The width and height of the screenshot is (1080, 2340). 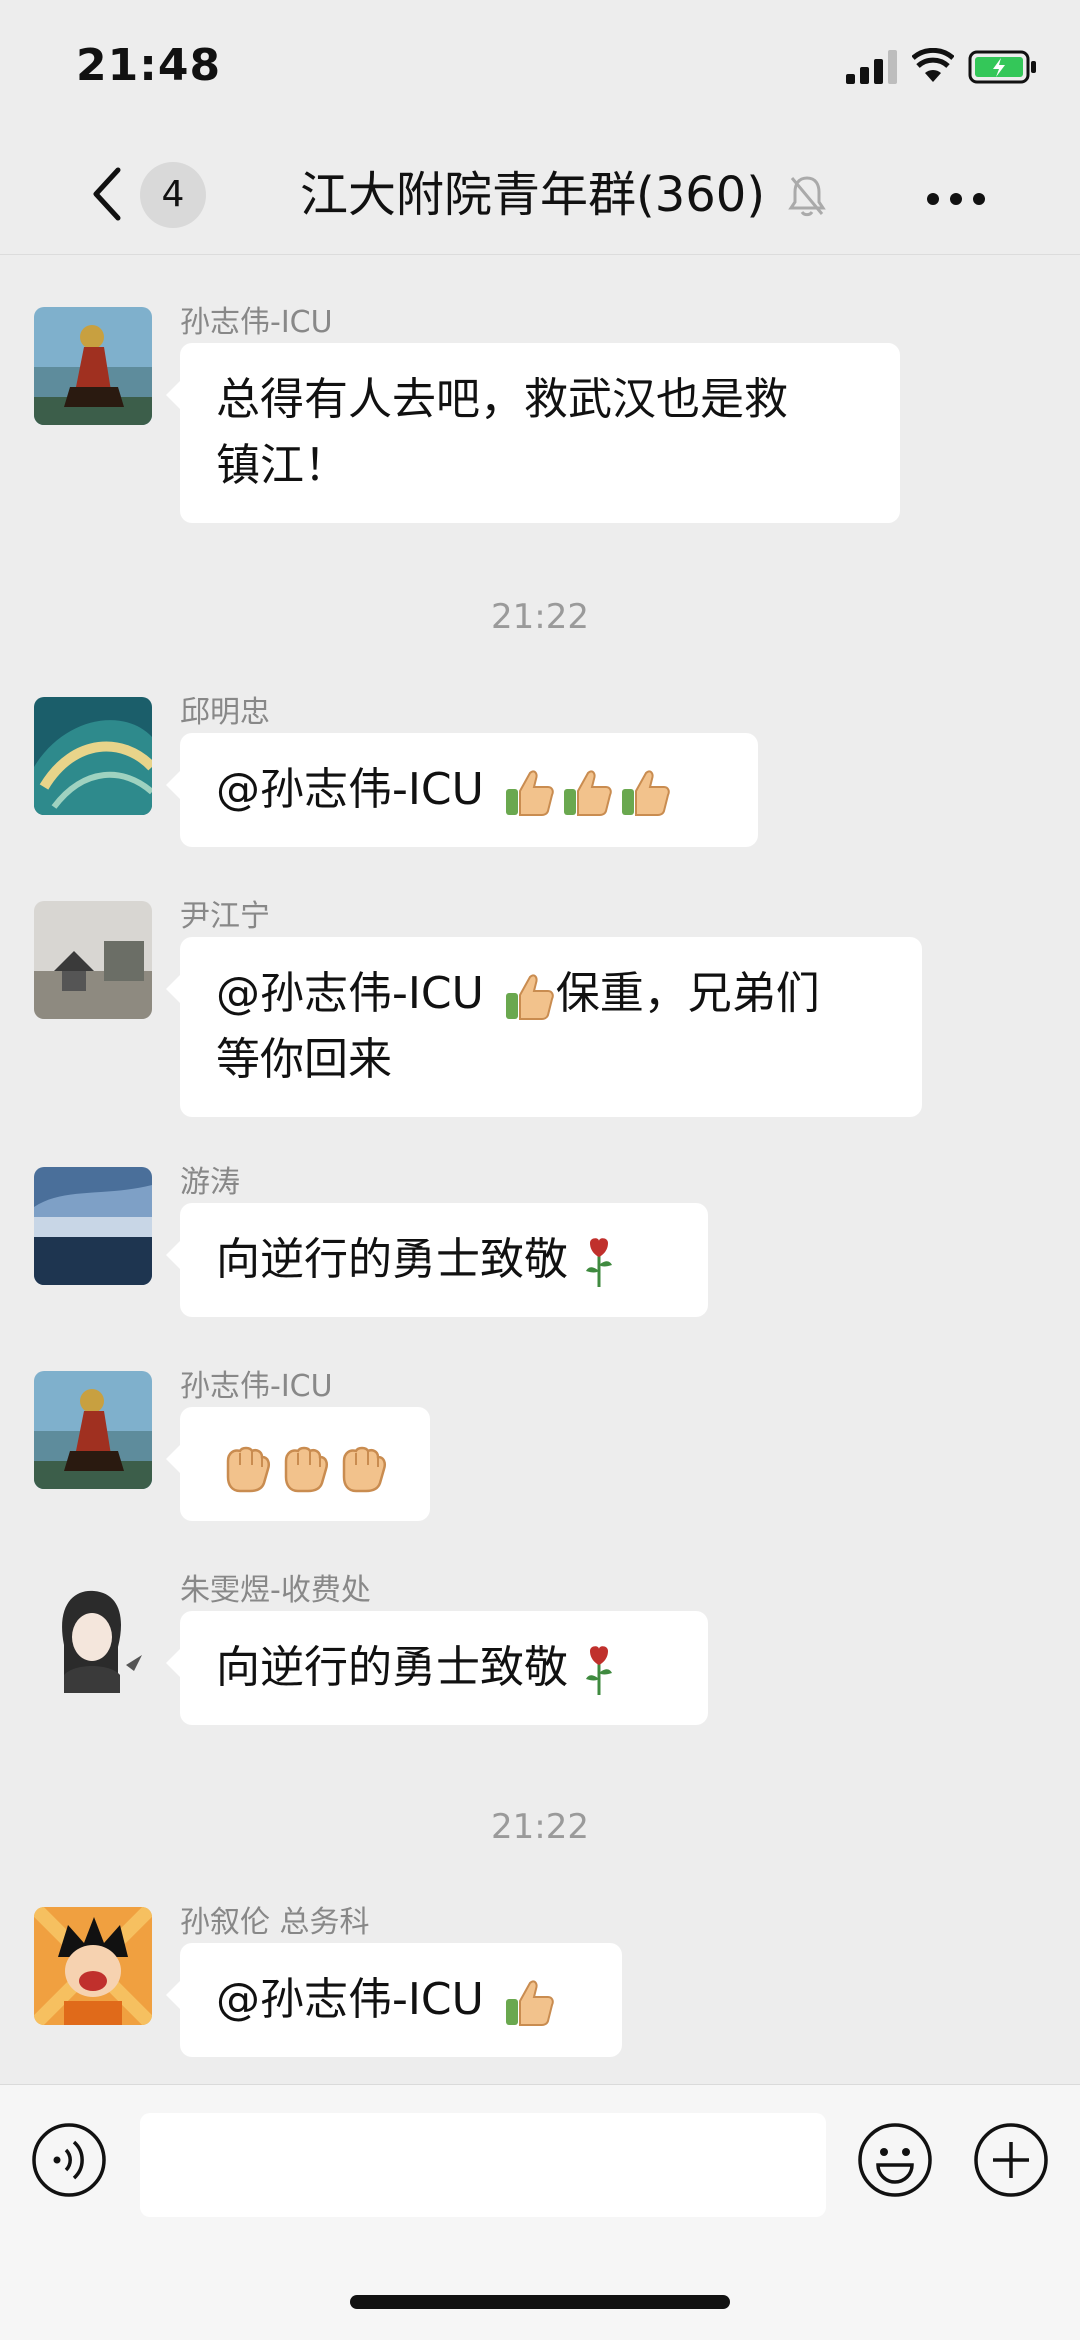 What do you see at coordinates (173, 195) in the screenshot?
I see `unread-badge: 4` at bounding box center [173, 195].